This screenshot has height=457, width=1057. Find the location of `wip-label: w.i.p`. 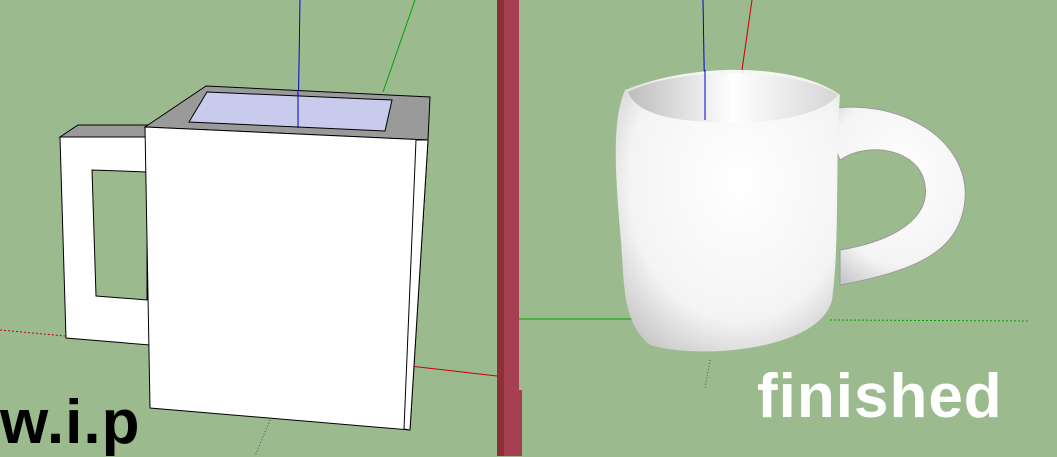

wip-label: w.i.p is located at coordinates (70, 422).